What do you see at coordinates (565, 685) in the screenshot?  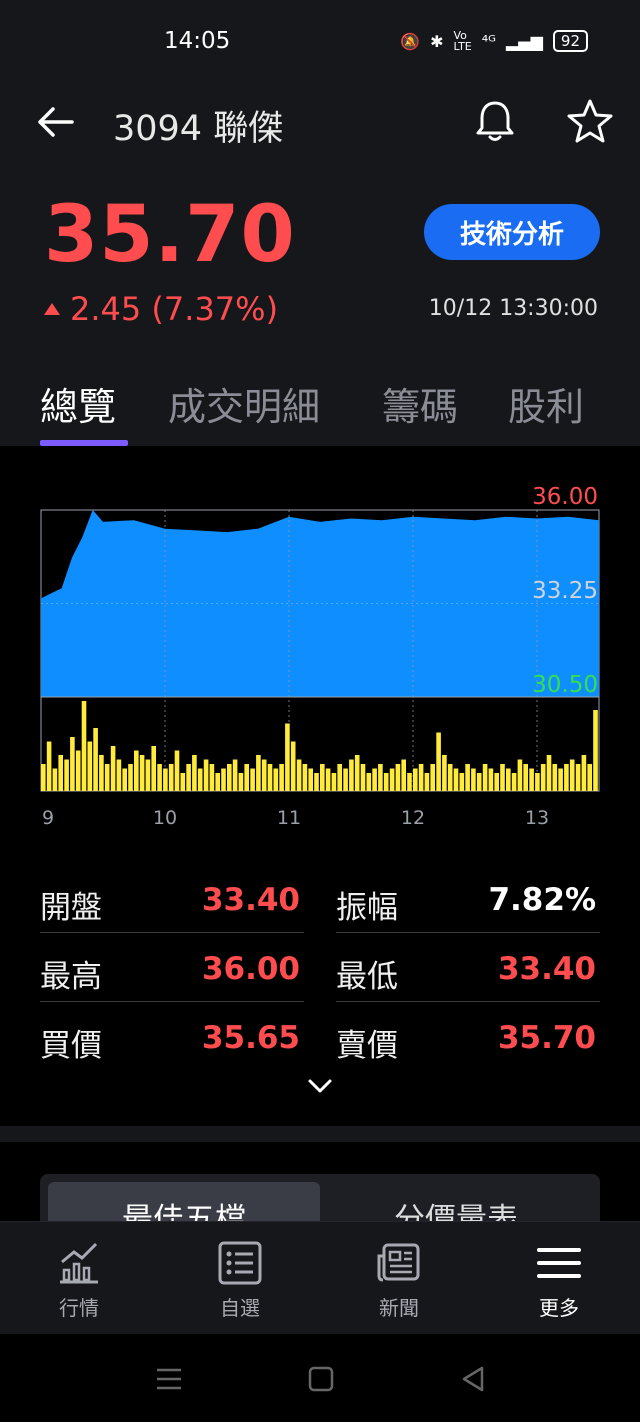 I see `price-min-label: 30.50` at bounding box center [565, 685].